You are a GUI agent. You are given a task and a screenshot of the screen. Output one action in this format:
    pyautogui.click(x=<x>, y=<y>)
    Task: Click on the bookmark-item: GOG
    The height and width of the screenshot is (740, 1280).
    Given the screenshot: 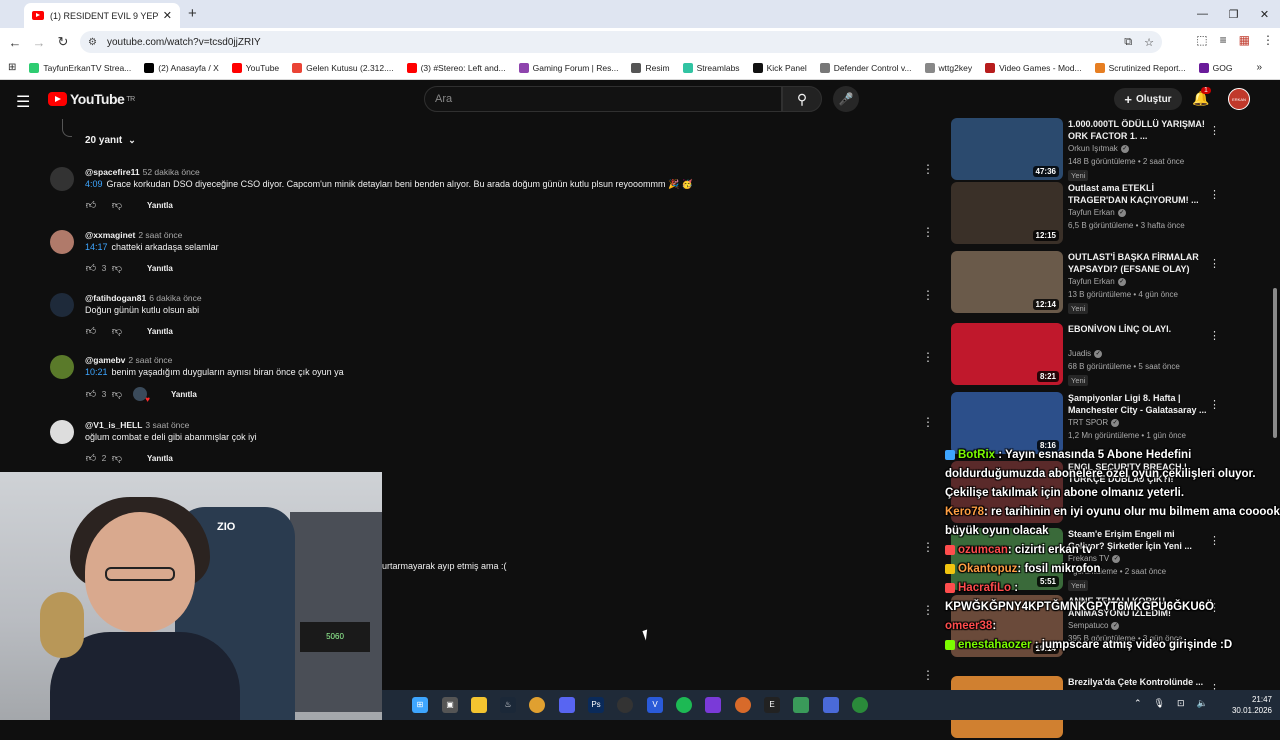 What is the action you would take?
    pyautogui.click(x=1215, y=67)
    